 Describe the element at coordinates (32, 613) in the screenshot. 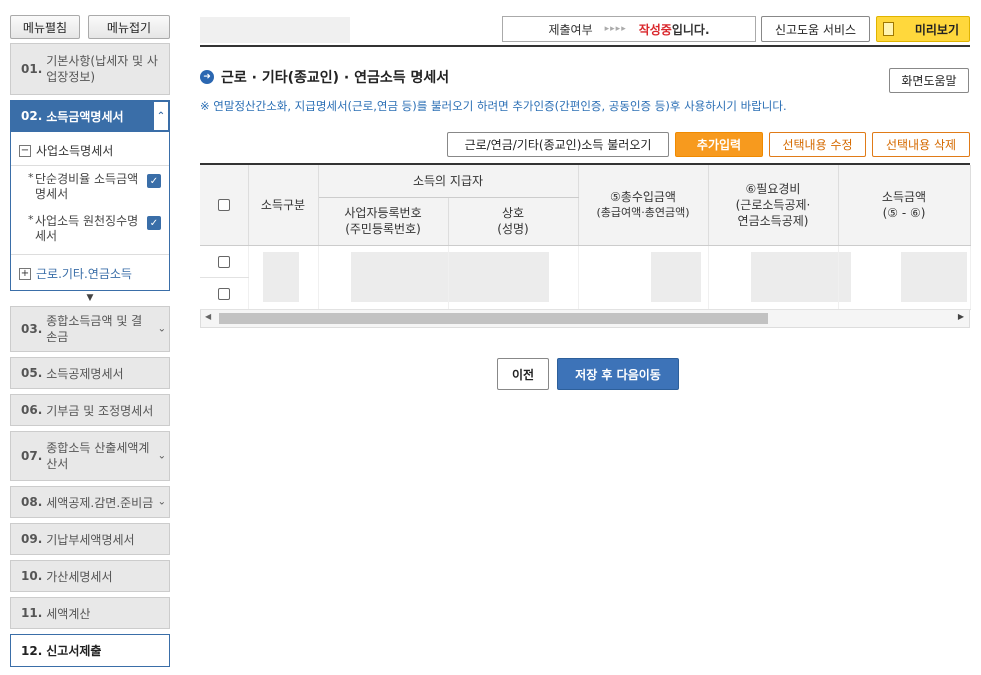

I see `step-num: 11.` at that location.